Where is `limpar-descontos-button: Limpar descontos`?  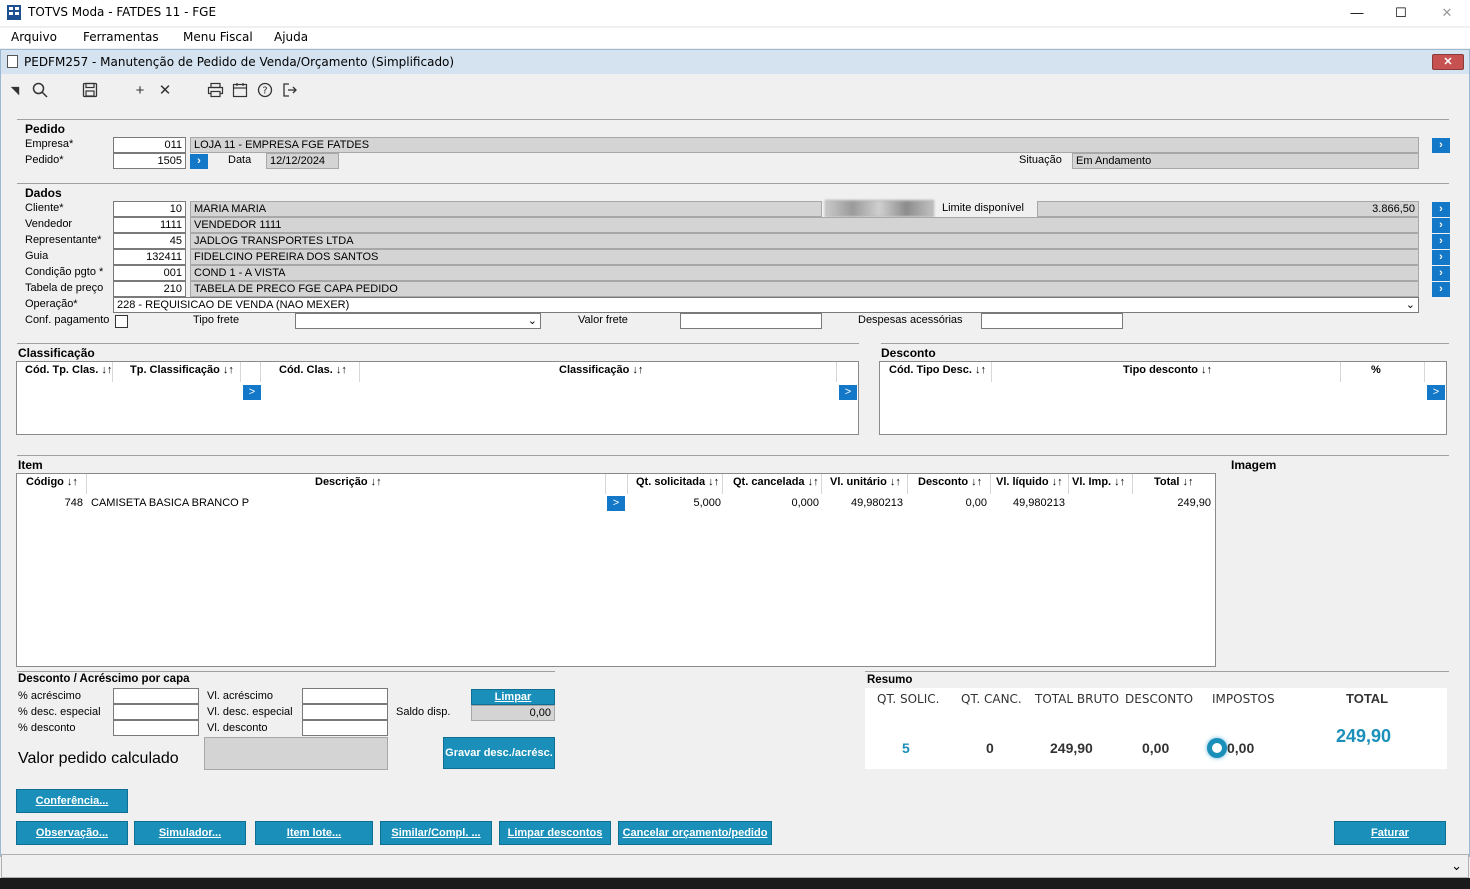 limpar-descontos-button: Limpar descontos is located at coordinates (555, 833).